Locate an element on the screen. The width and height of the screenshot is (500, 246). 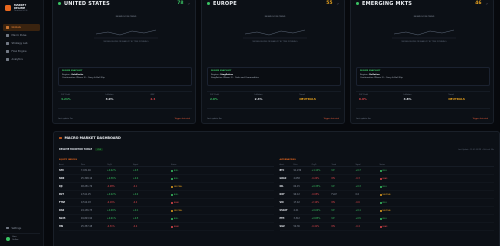
user-chip: User Online is located at coordinates (21, 238).